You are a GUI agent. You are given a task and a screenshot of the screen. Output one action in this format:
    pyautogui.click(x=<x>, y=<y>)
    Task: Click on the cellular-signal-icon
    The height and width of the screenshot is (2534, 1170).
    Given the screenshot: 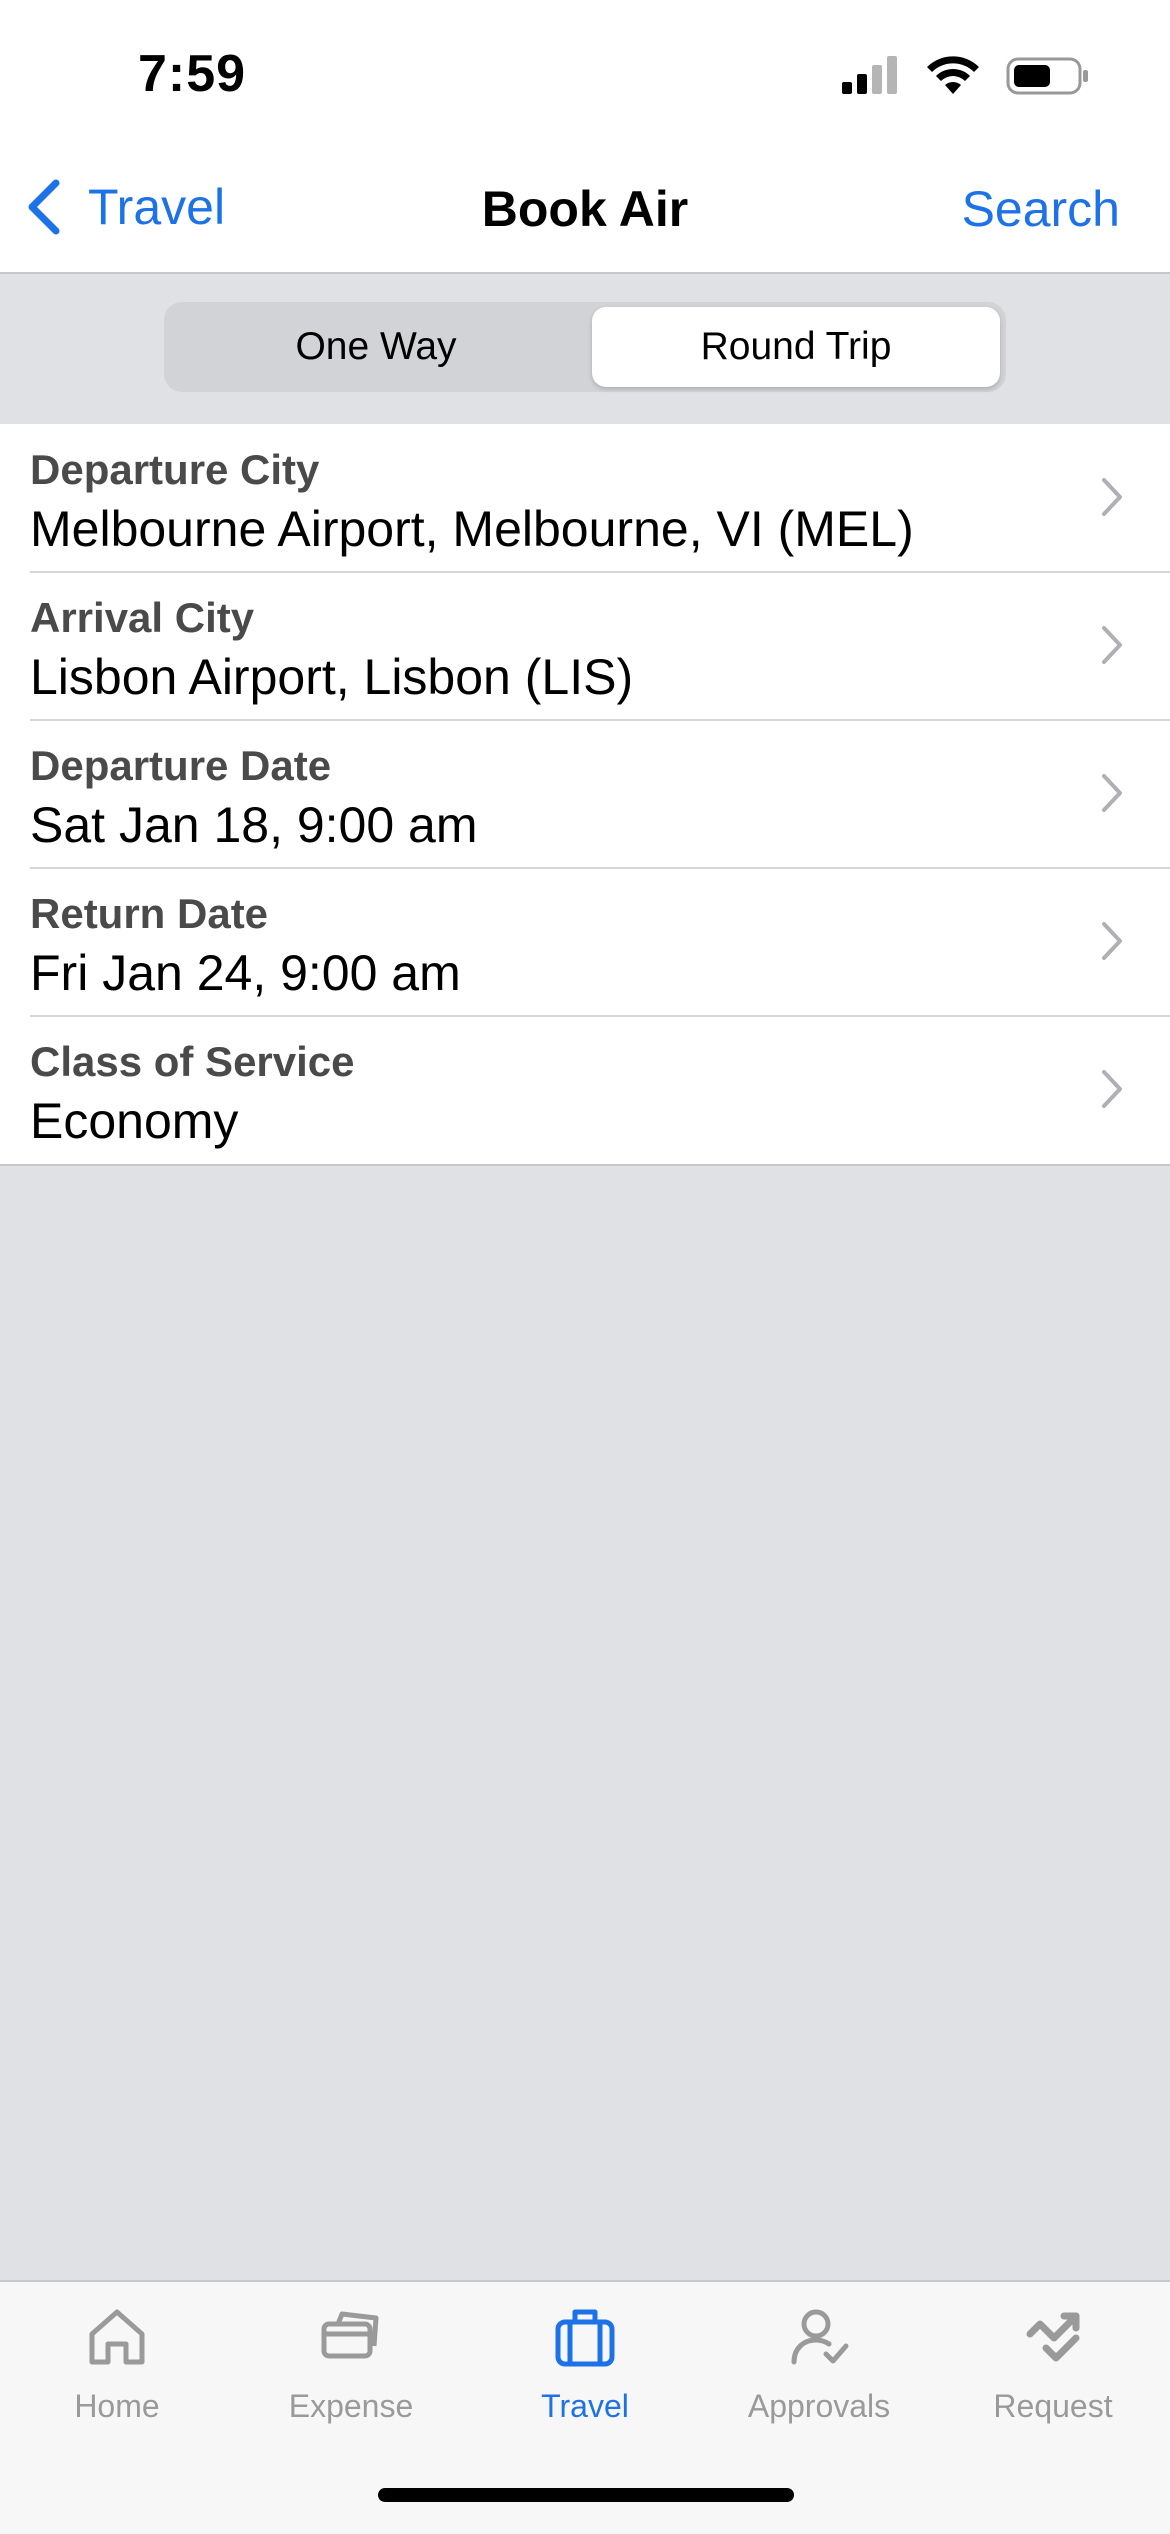 What is the action you would take?
    pyautogui.click(x=871, y=78)
    